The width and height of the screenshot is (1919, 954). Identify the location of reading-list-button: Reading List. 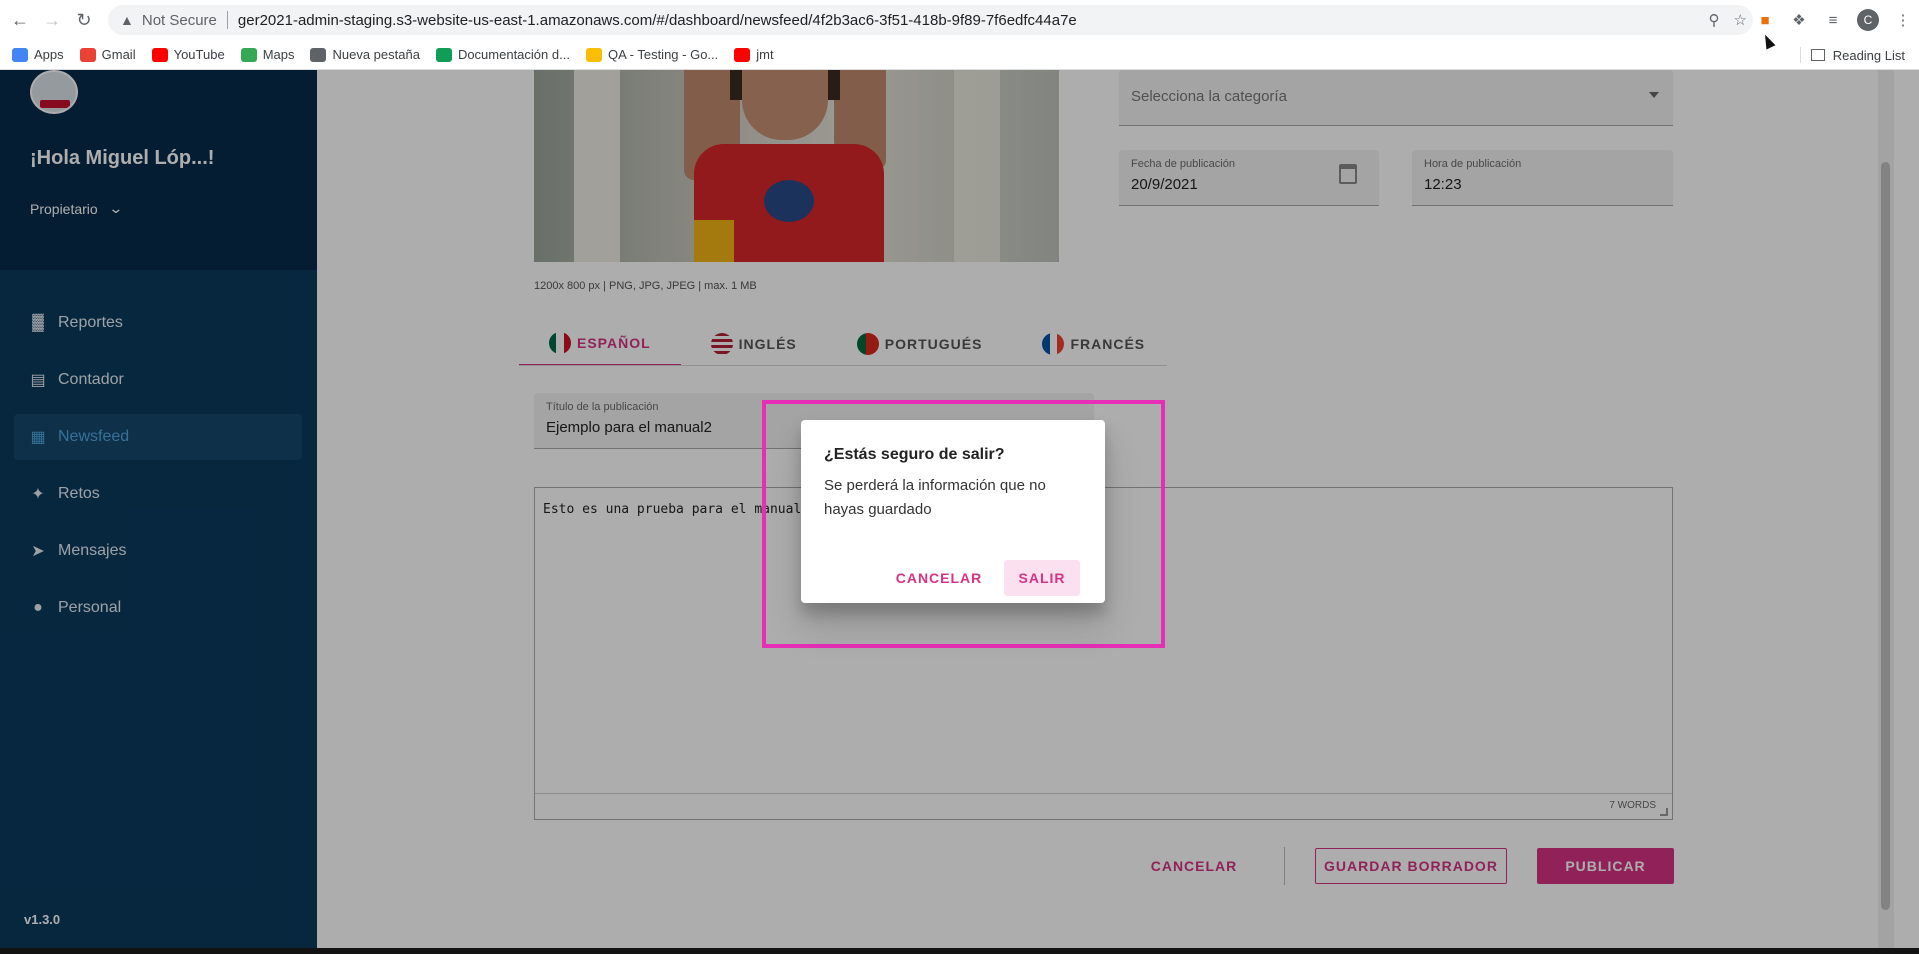
(1857, 55).